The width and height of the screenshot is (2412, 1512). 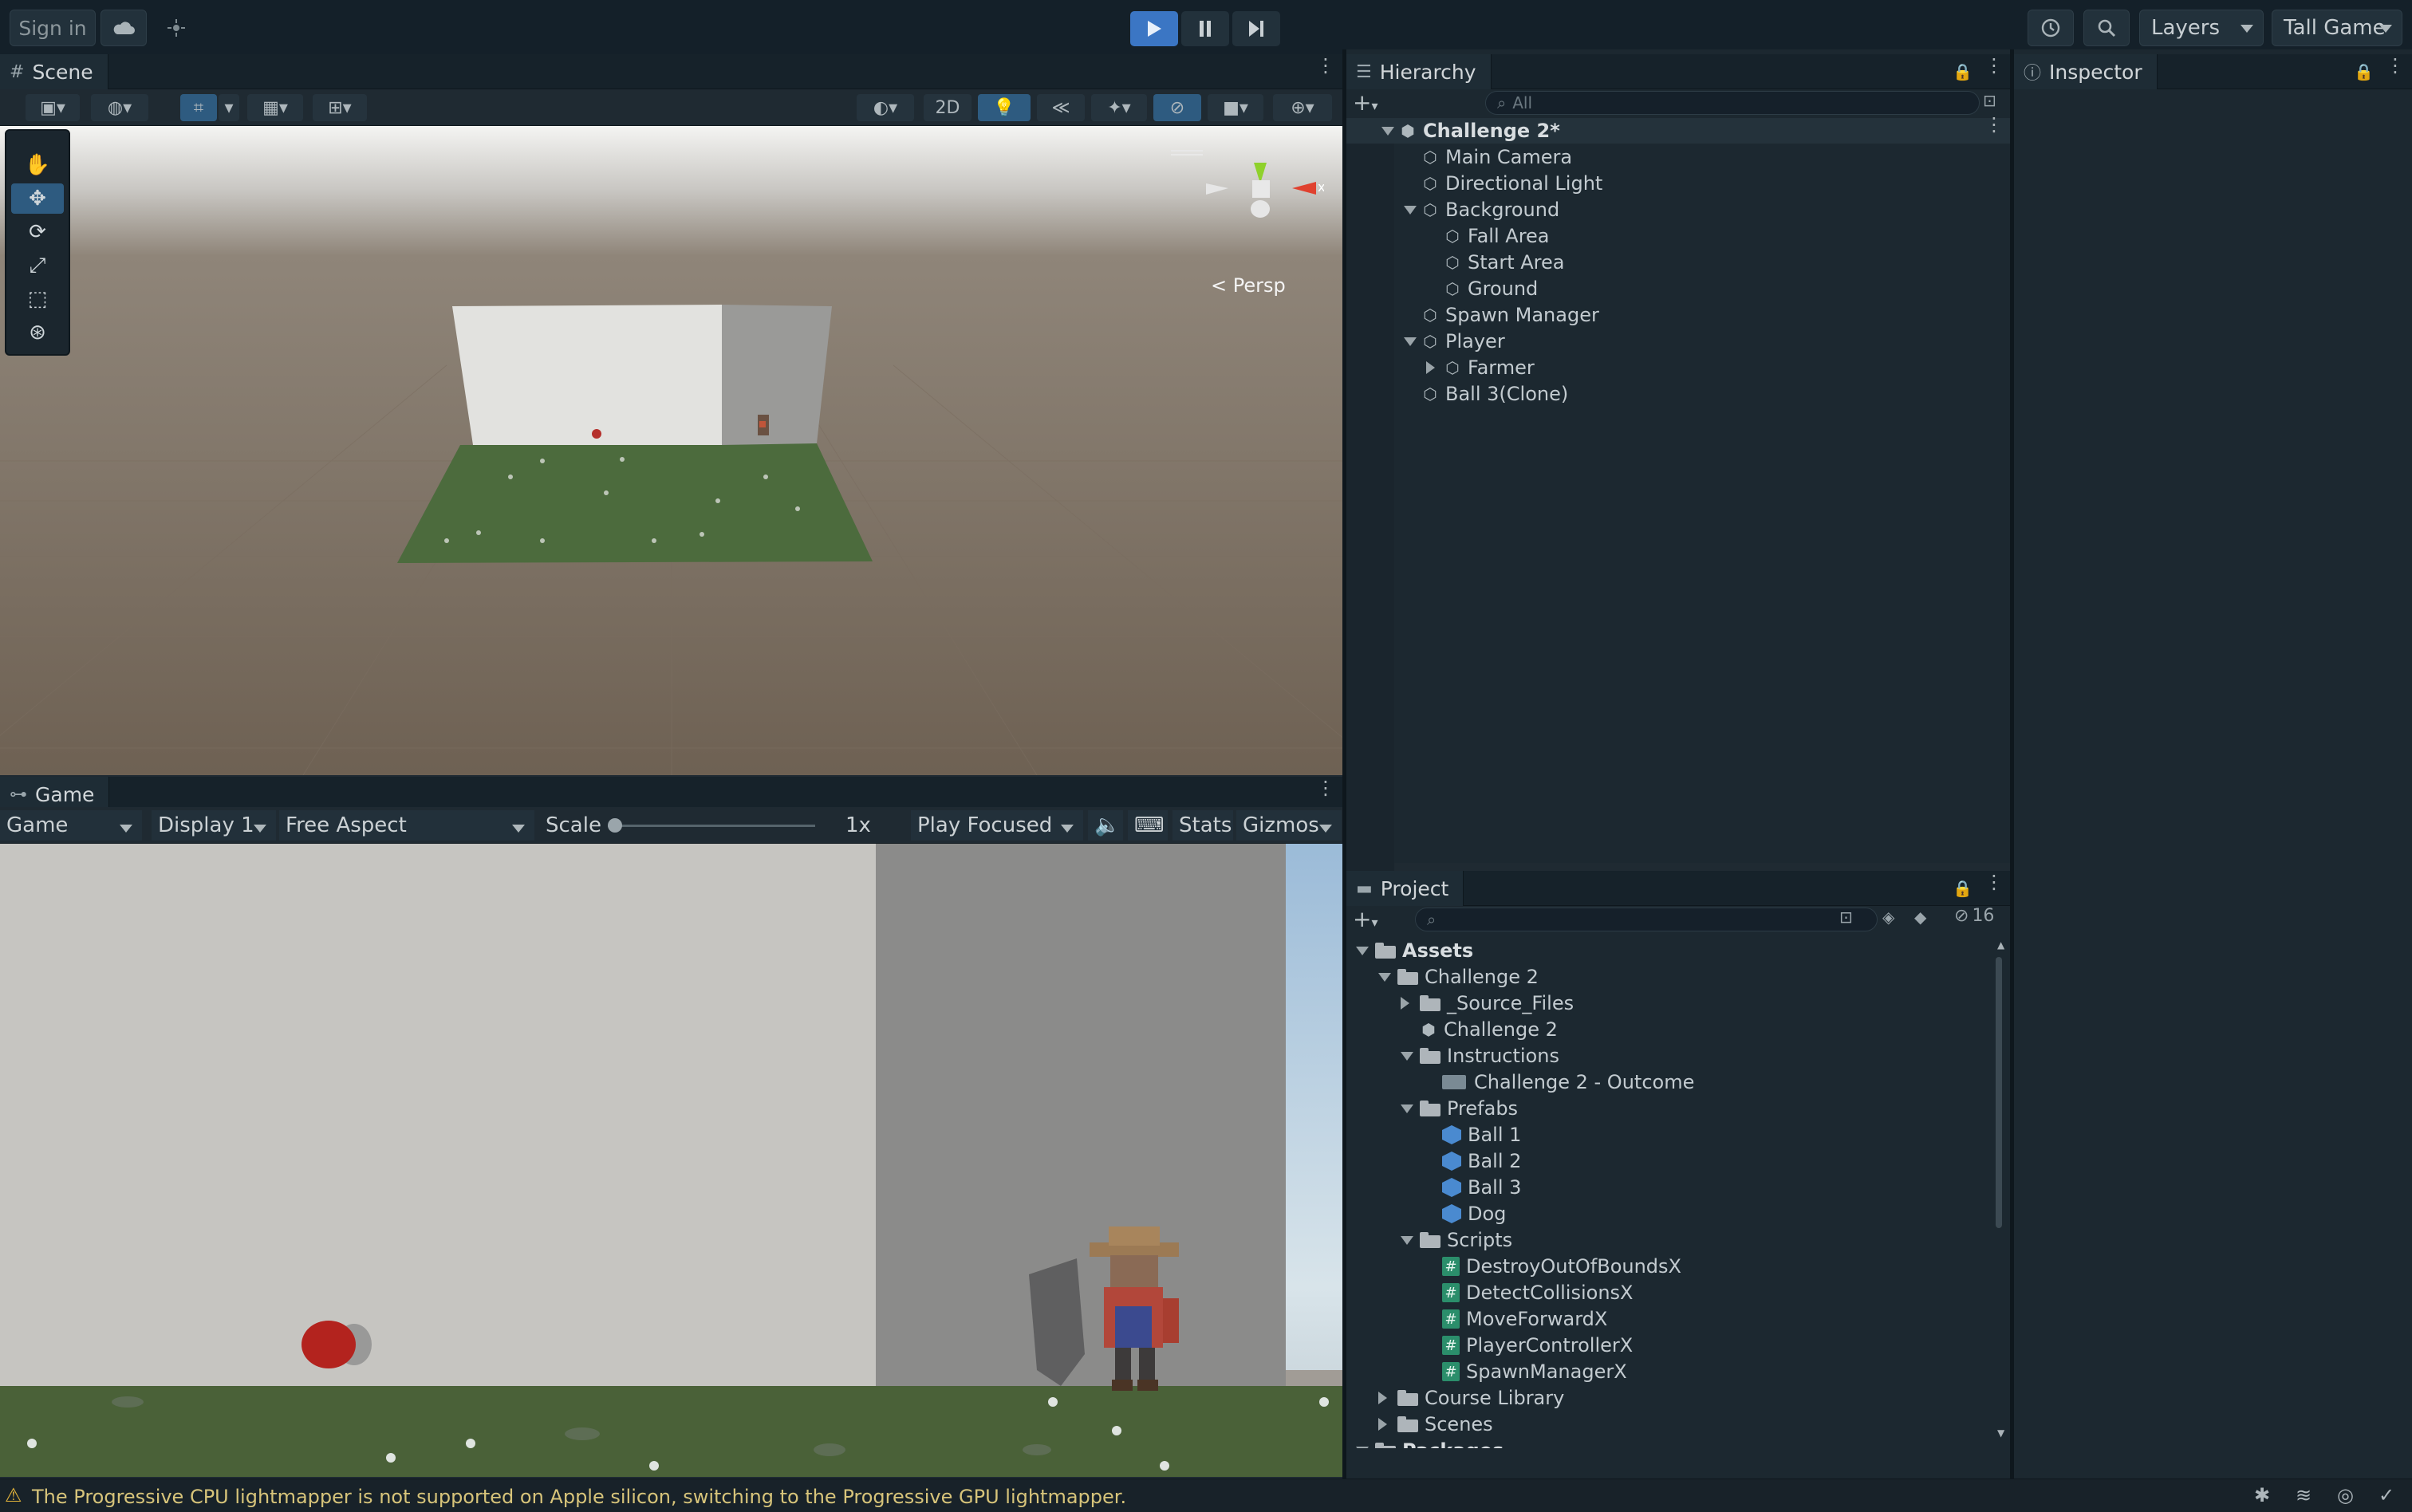 What do you see at coordinates (2086, 71) in the screenshot?
I see `tab-inspector: ⓘ Inspector` at bounding box center [2086, 71].